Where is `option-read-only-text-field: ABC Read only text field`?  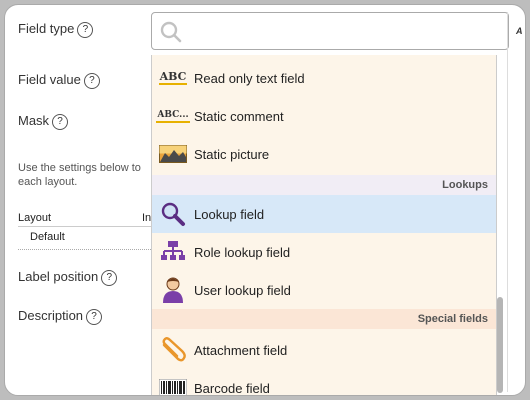
option-read-only-text-field: ABC Read only text field is located at coordinates (324, 78).